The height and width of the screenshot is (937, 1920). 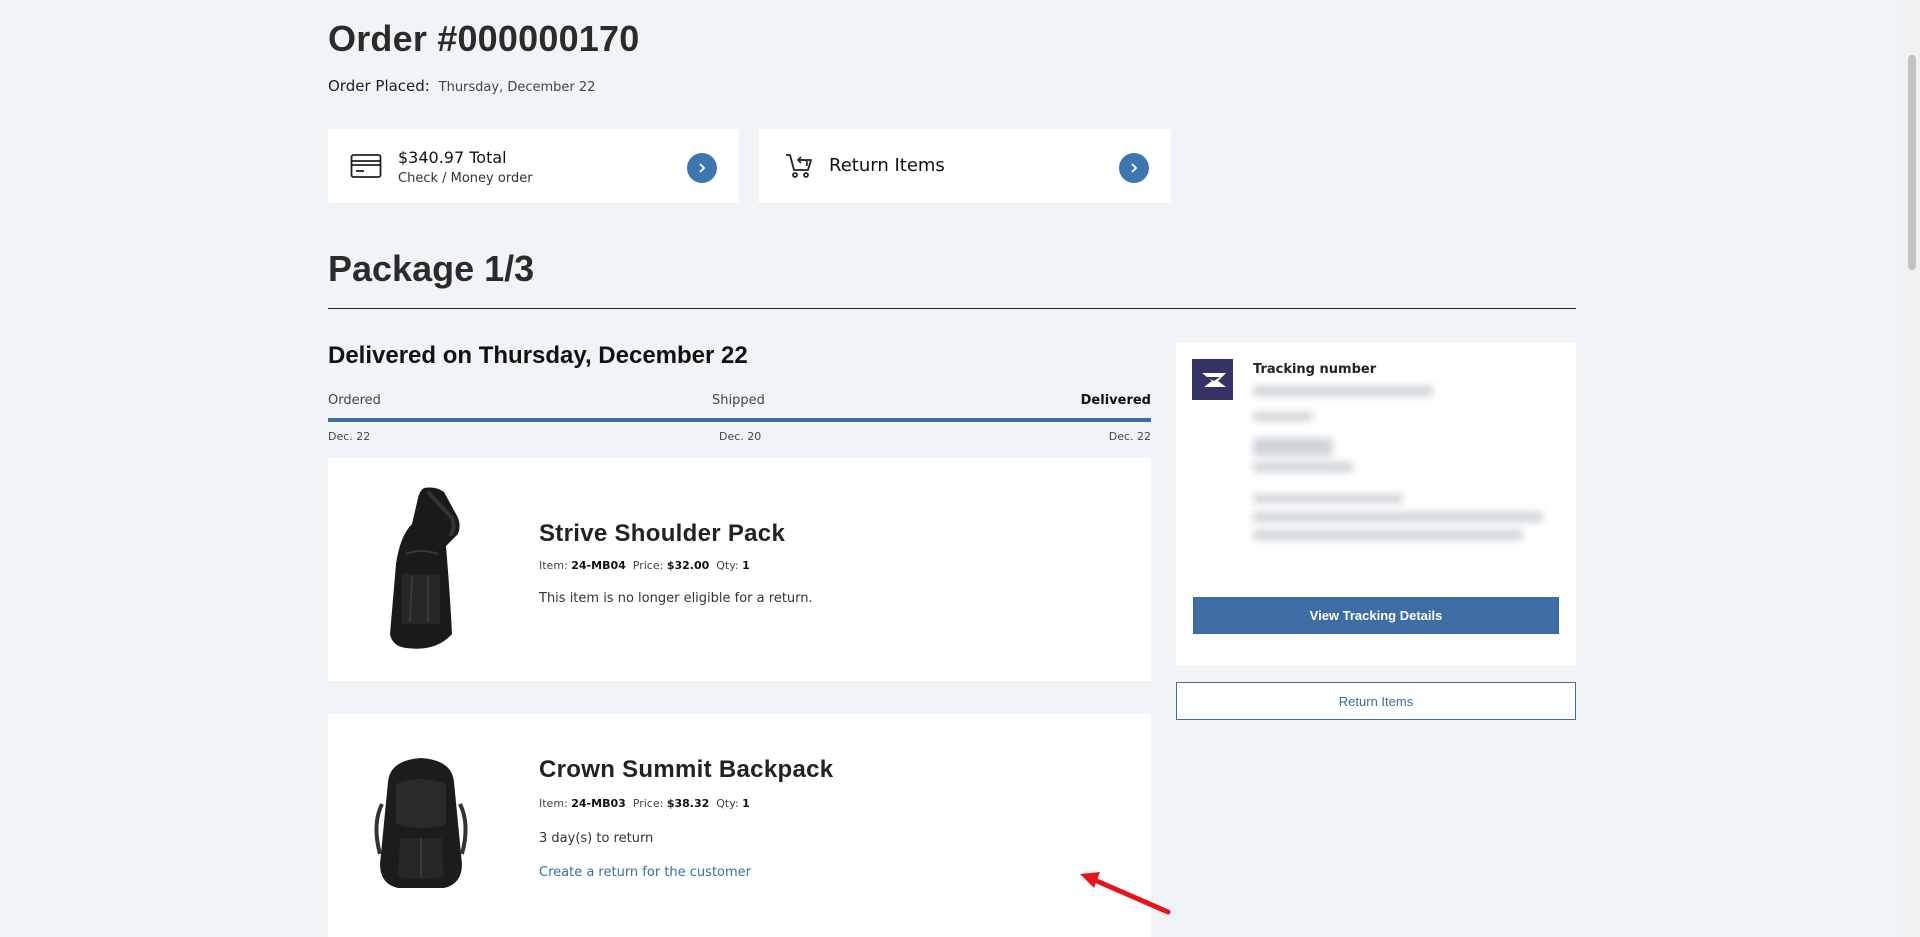 What do you see at coordinates (887, 165) in the screenshot?
I see `return-items-label: Return Items` at bounding box center [887, 165].